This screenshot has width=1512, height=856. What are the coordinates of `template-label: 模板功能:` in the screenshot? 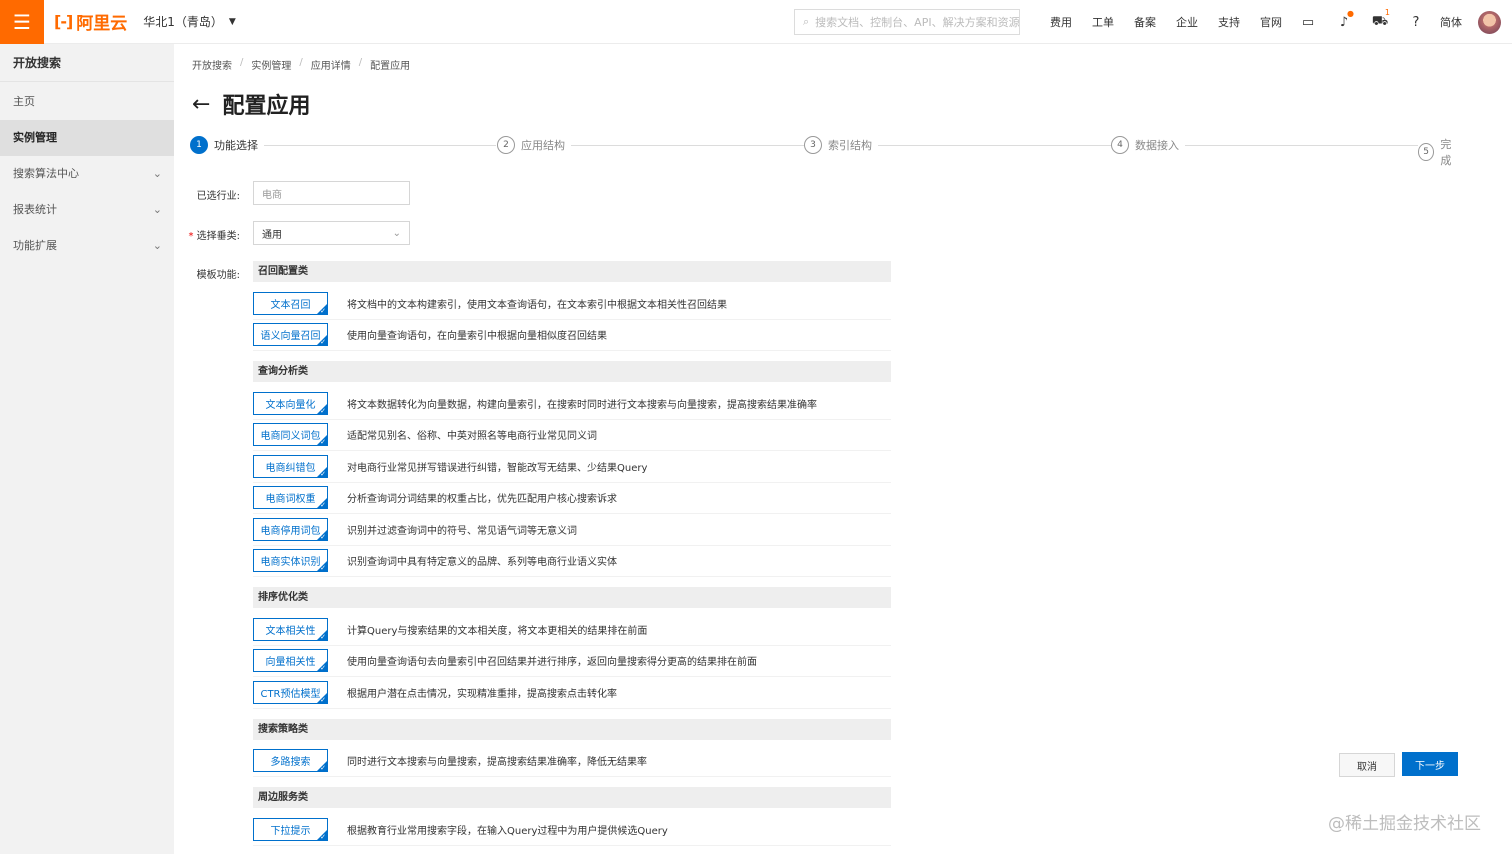 It's located at (218, 275).